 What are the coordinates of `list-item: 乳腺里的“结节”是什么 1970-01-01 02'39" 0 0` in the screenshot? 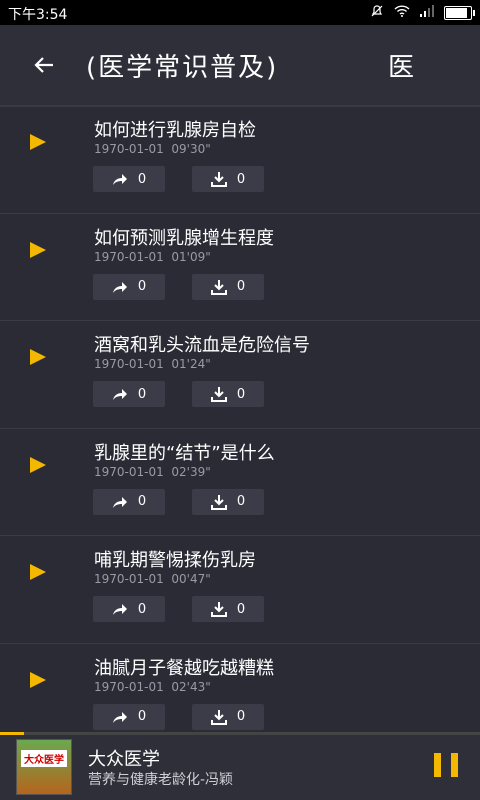 It's located at (240, 482).